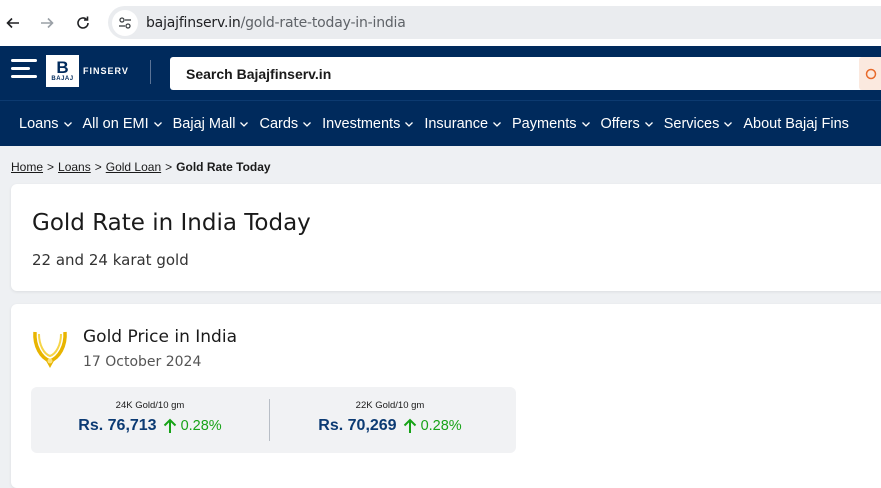 Image resolution: width=881 pixels, height=488 pixels. Describe the element at coordinates (133, 167) in the screenshot. I see `breadcrumb-gold-loan-link: Gold Loan` at that location.